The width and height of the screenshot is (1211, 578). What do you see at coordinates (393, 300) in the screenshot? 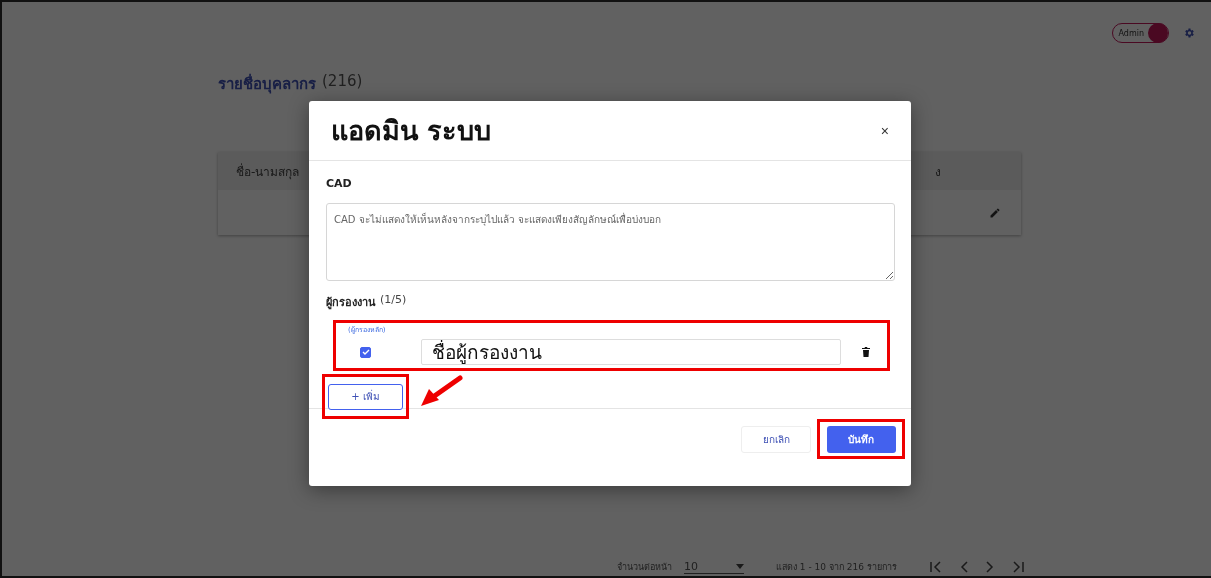
I see `reviewer-count: (1/5)` at bounding box center [393, 300].